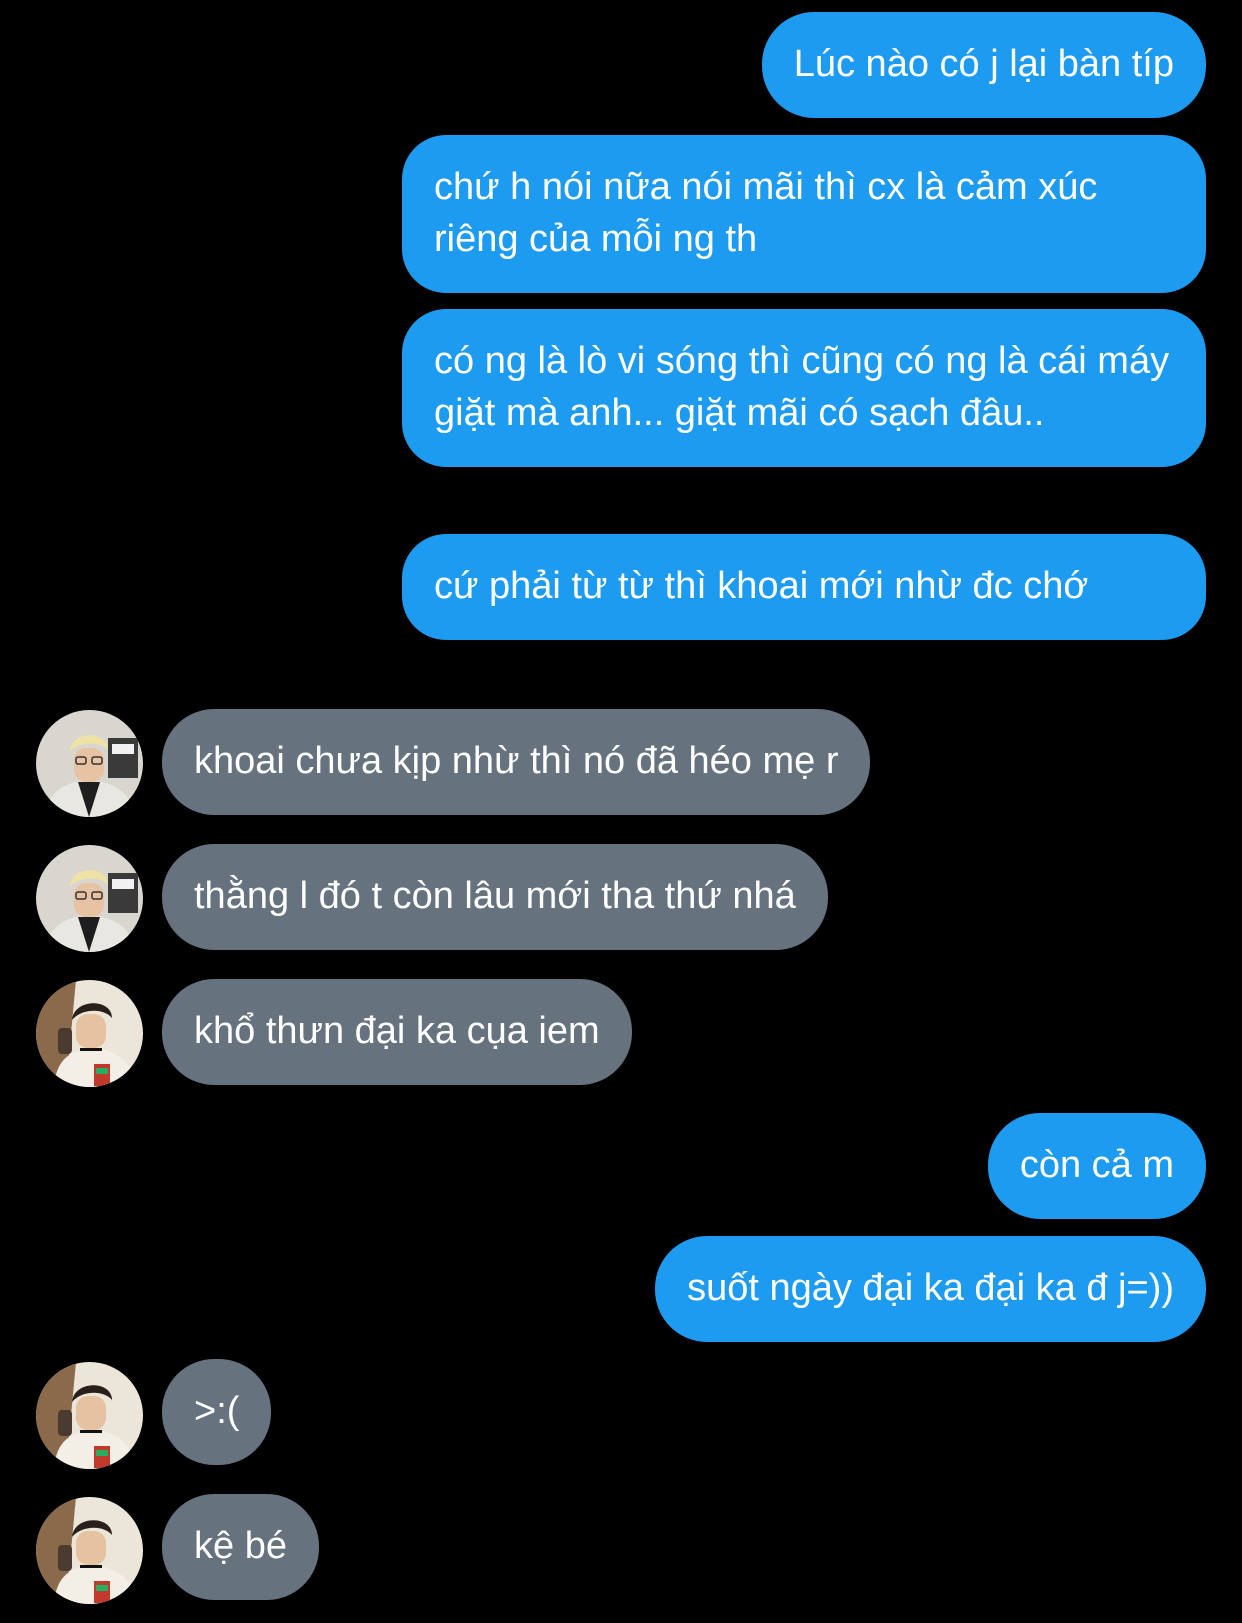  I want to click on message-text: suốt ngày đại ka đại ka đ j=)), so click(930, 1288).